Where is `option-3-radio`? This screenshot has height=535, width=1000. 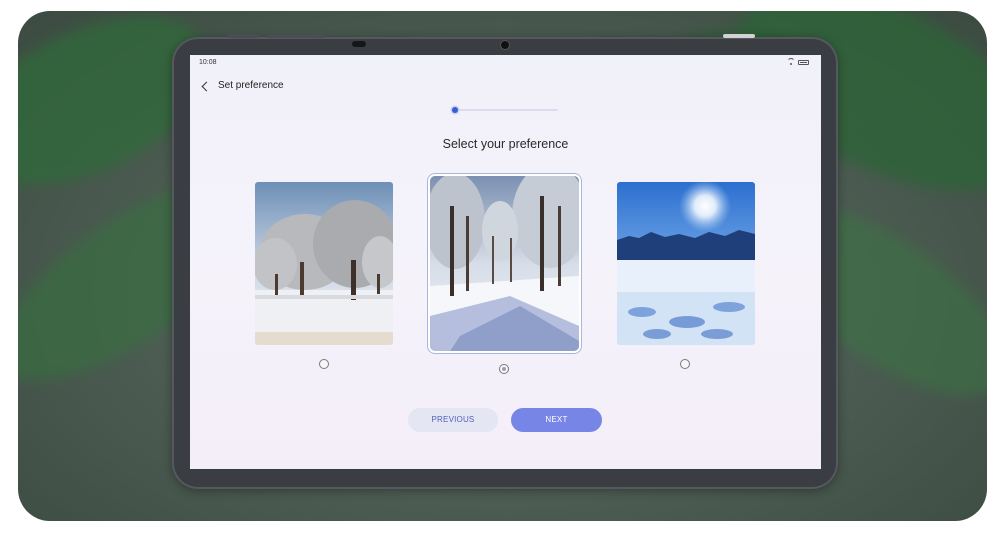
option-3-radio is located at coordinates (685, 364).